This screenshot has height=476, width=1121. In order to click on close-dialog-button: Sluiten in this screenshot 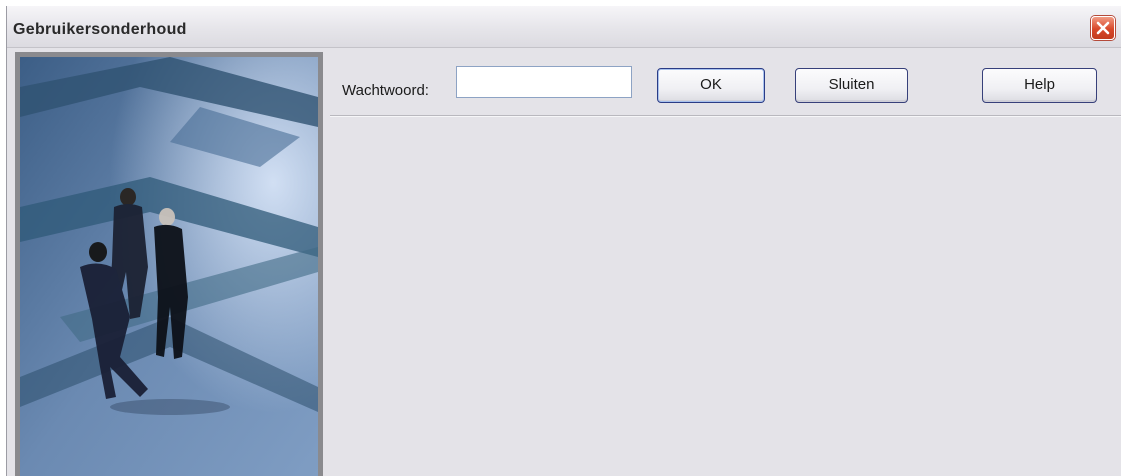, I will do `click(851, 85)`.